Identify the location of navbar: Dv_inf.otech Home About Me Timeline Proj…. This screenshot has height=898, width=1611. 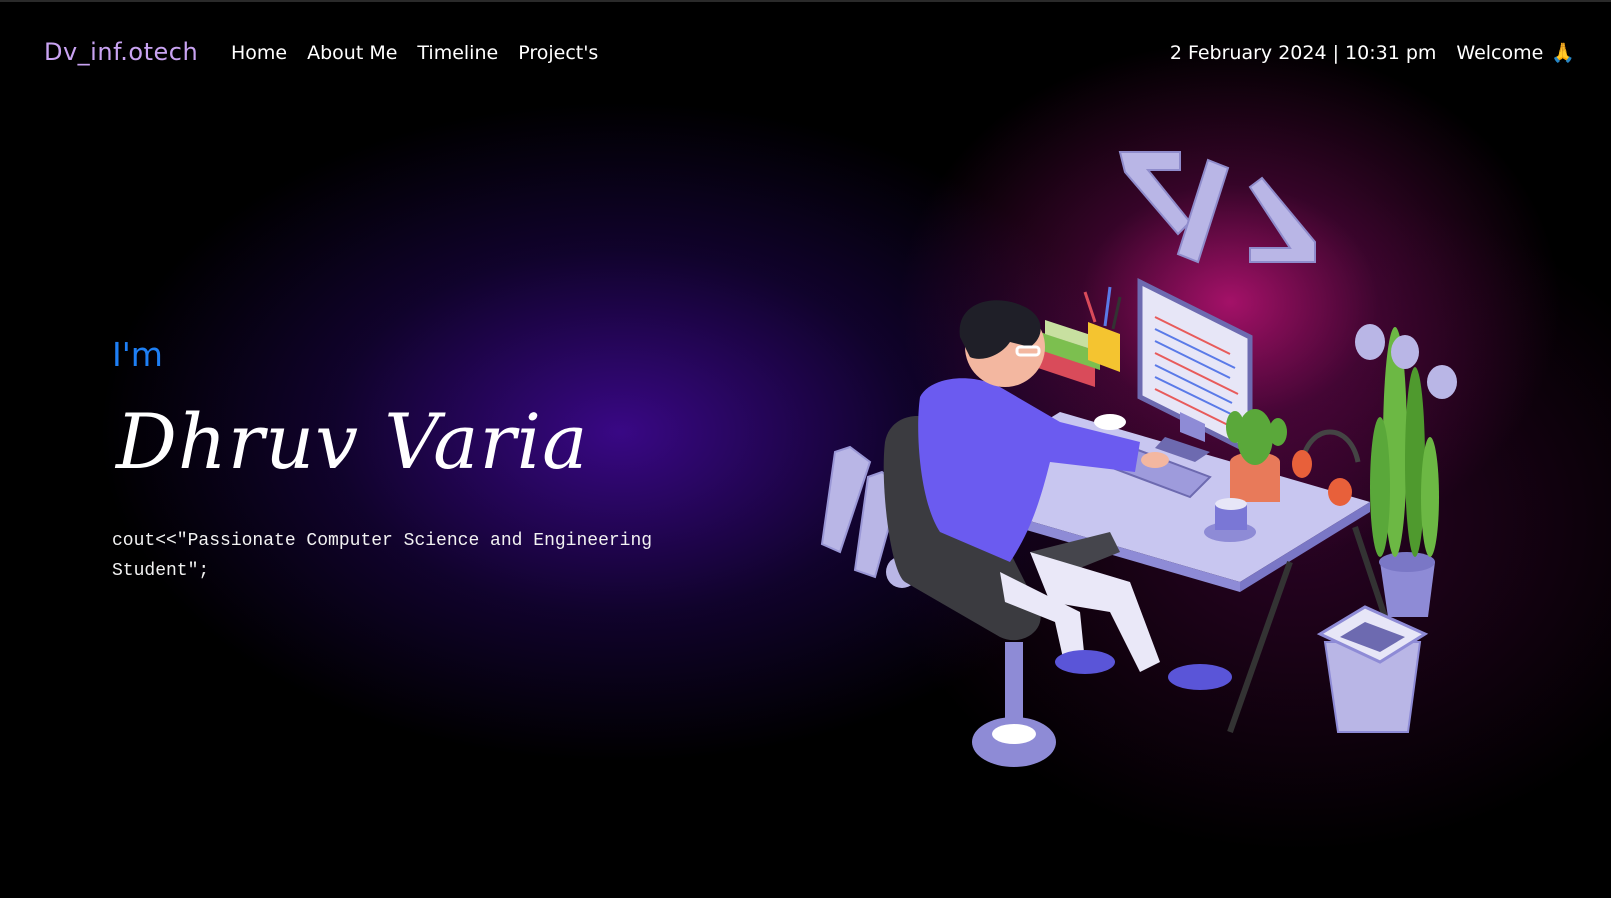
(805, 54).